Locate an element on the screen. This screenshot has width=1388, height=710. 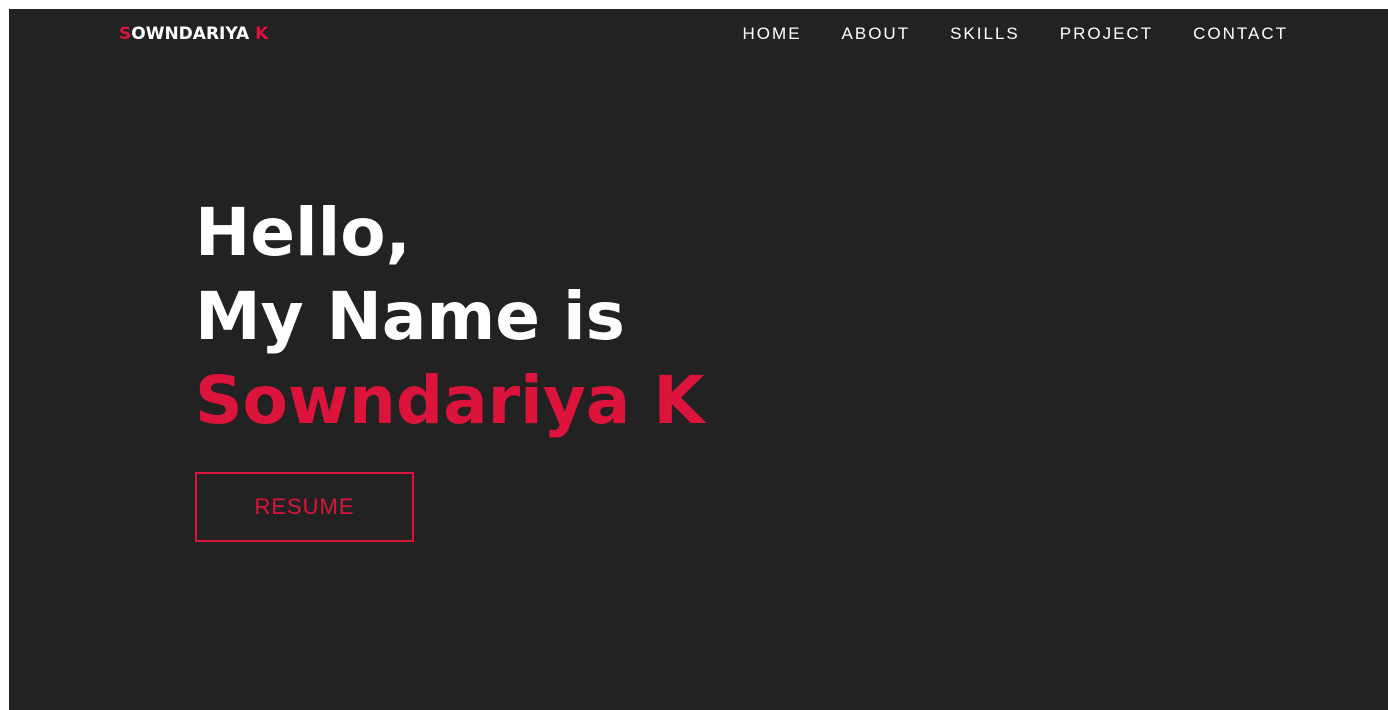
brand-middle: OWNDARIYA is located at coordinates (193, 34).